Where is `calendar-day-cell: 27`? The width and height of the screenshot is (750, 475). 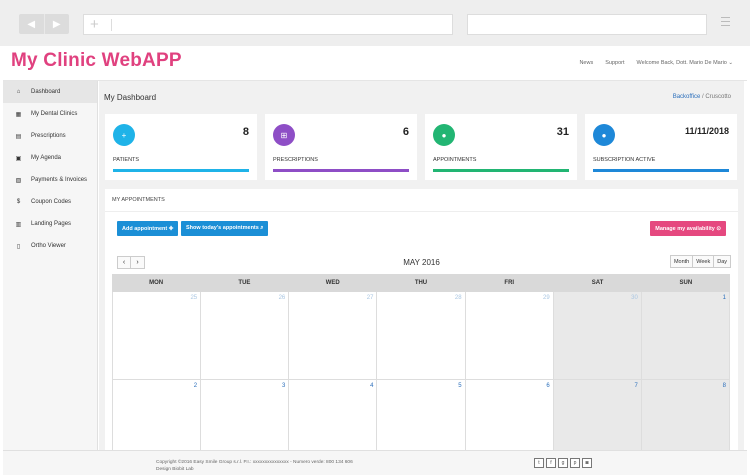
calendar-day-cell: 27 is located at coordinates (333, 336).